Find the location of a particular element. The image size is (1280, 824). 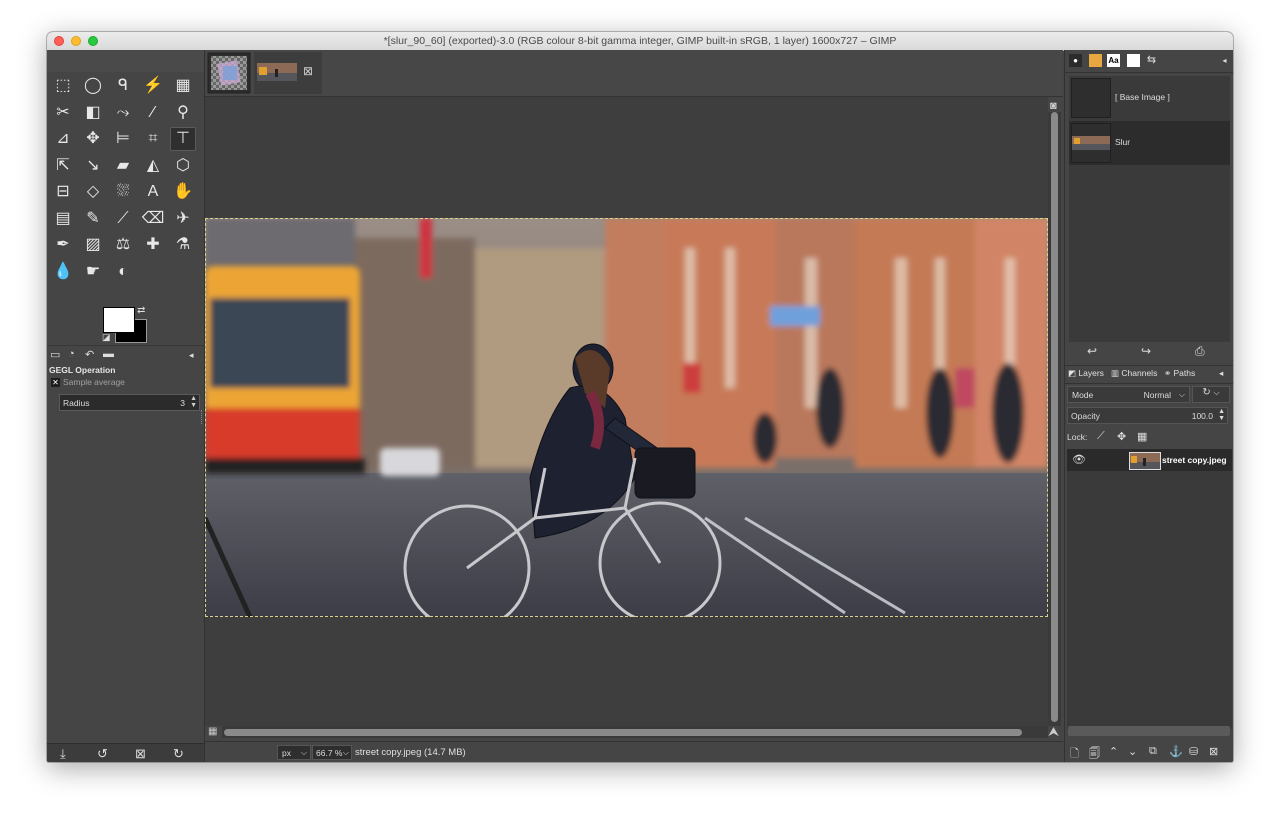

horizontal-scrollbar is located at coordinates (635, 732).